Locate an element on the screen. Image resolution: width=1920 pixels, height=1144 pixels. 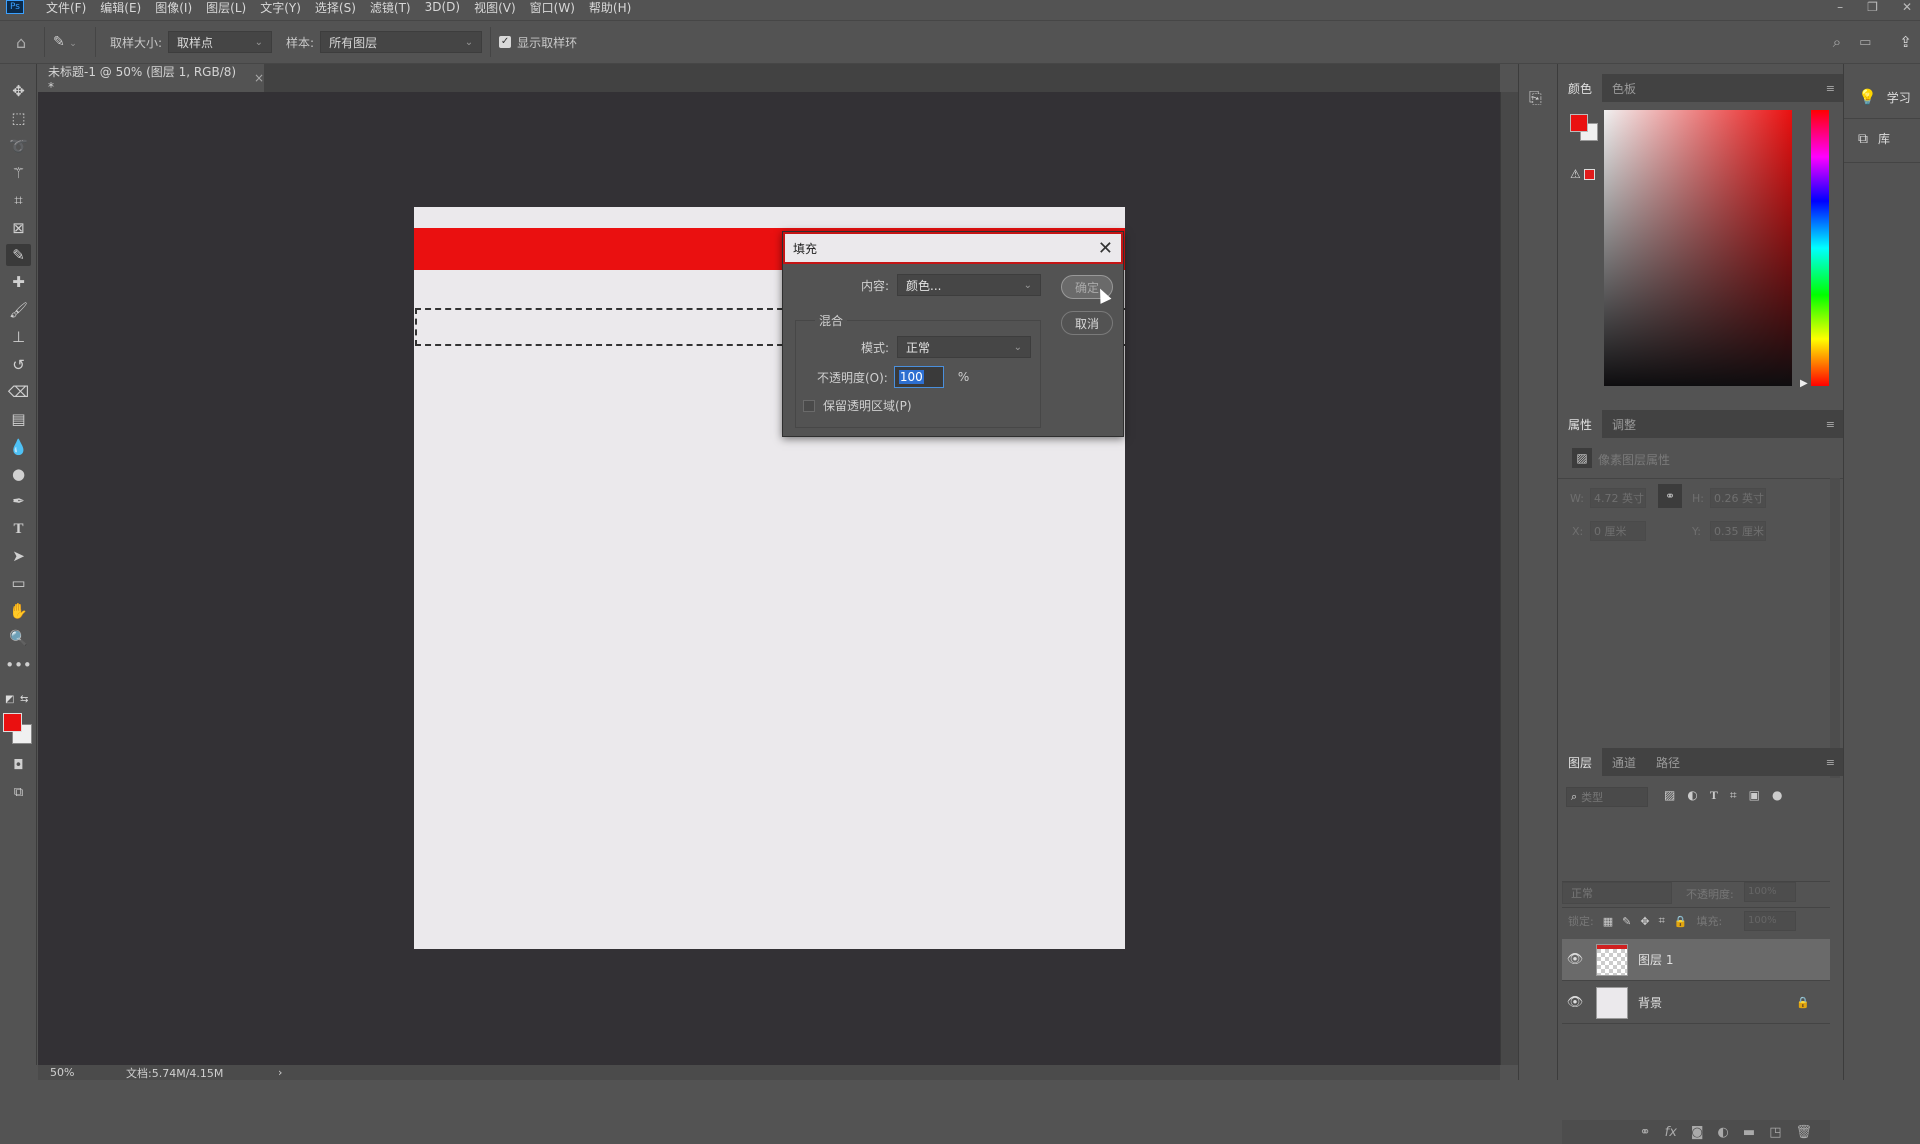
zoom-level: 50% is located at coordinates (88, 1072).